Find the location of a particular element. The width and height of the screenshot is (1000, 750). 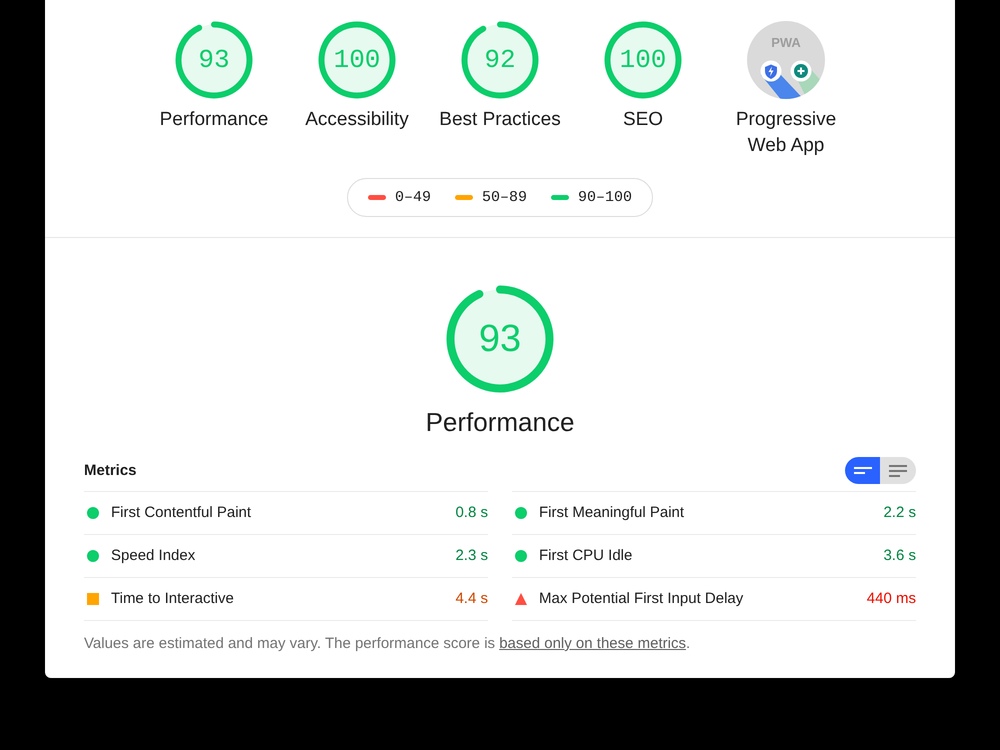

metric-label: First Meaningful Paint is located at coordinates (612, 513).